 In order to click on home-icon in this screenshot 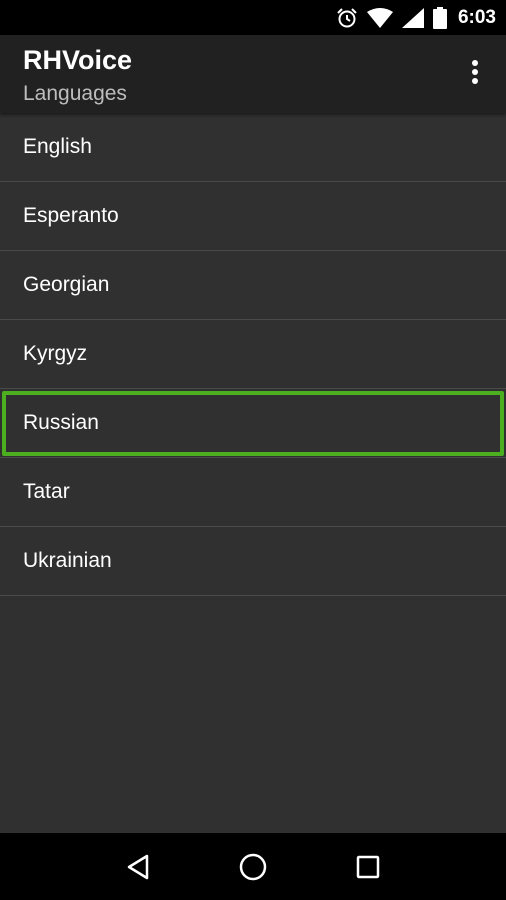, I will do `click(253, 866)`.